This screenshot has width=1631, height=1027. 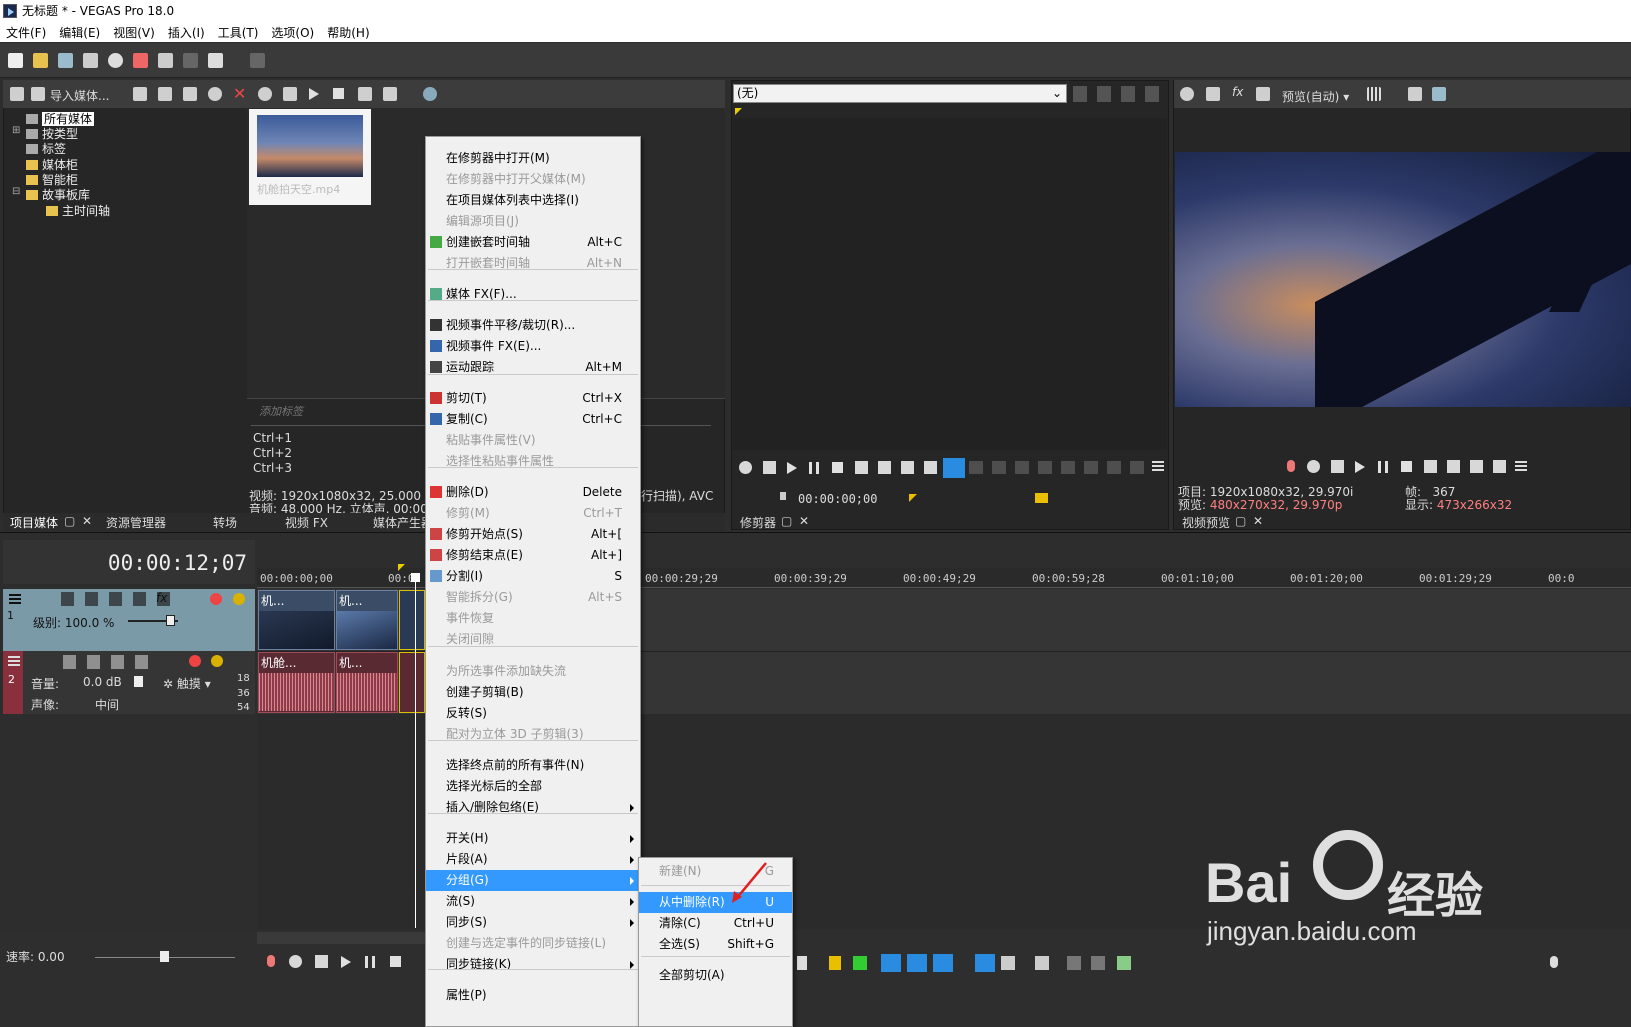 I want to click on submenu-item: 清除(C) Ctrl+U, so click(x=715, y=923).